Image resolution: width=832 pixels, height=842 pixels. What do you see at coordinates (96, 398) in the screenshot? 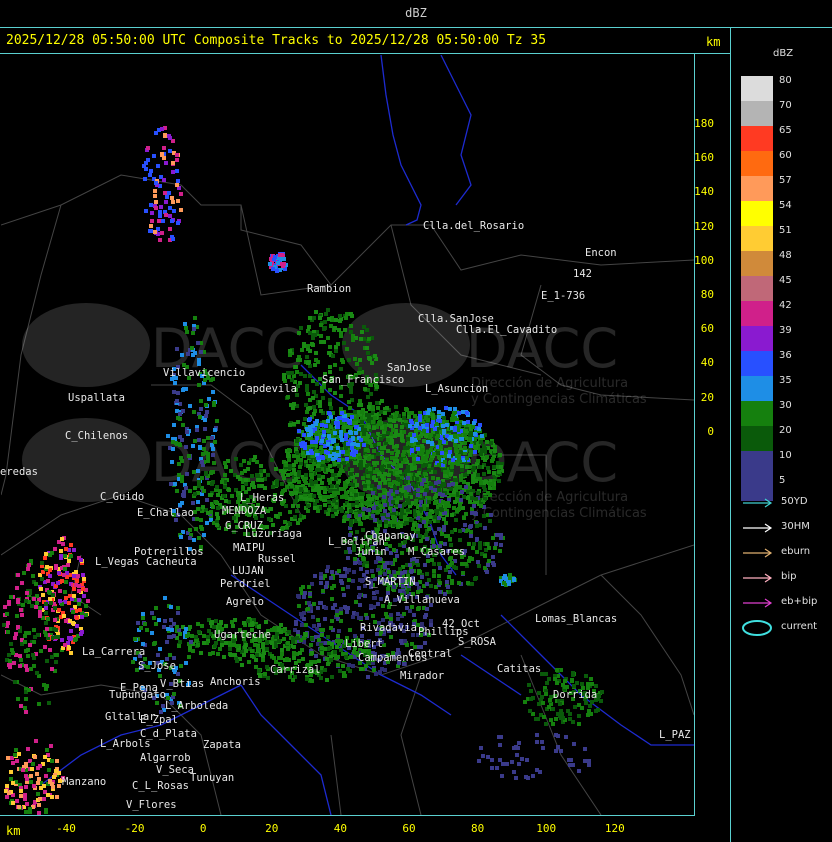
I see `place-label: Uspallata` at bounding box center [96, 398].